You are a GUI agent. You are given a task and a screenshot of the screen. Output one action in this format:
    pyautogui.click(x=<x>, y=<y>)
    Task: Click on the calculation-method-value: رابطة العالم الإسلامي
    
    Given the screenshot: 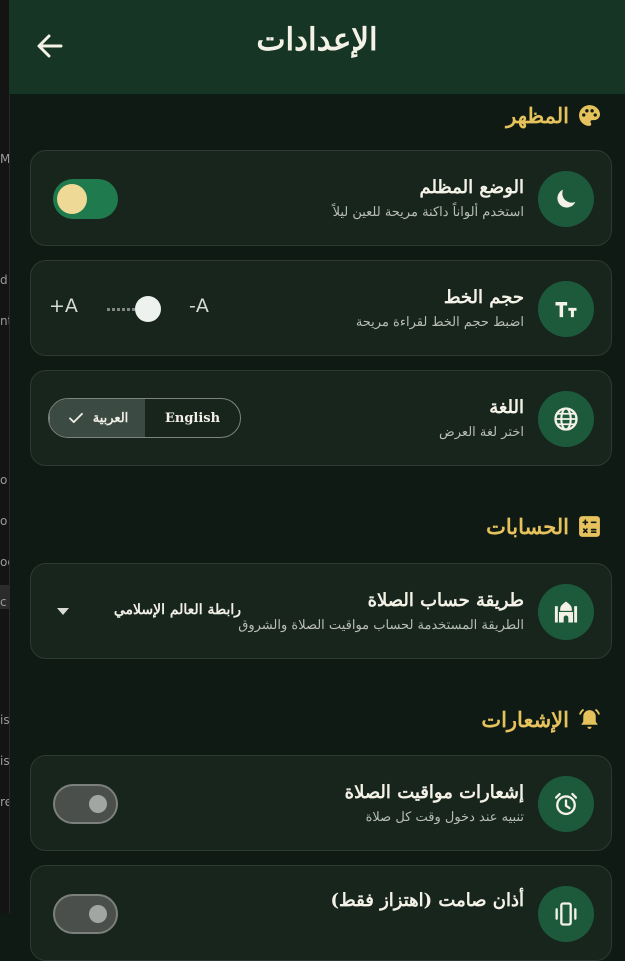 What is the action you would take?
    pyautogui.click(x=177, y=610)
    